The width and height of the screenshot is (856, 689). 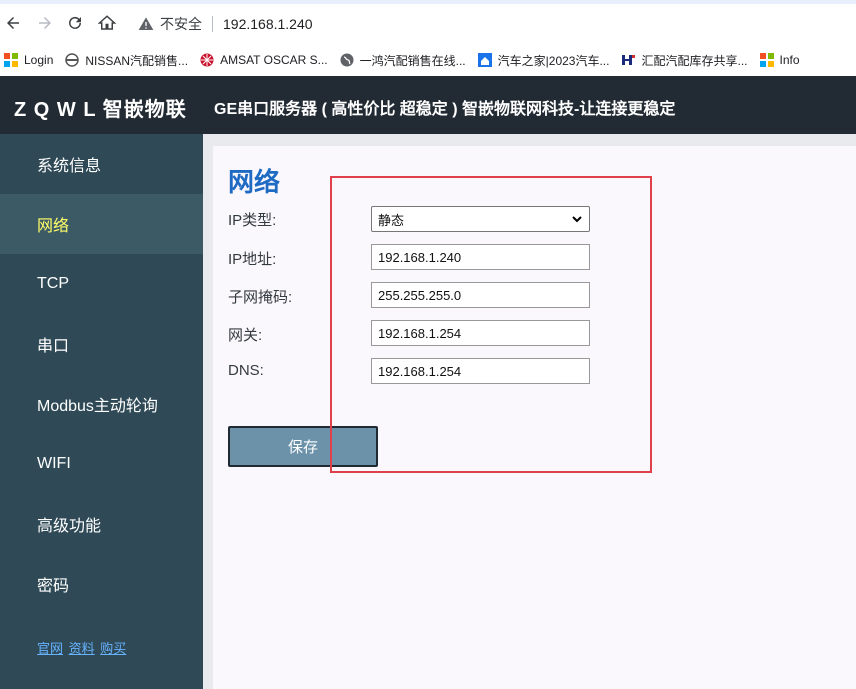 I want to click on sidebar-item-serial: 串口, so click(x=101, y=344).